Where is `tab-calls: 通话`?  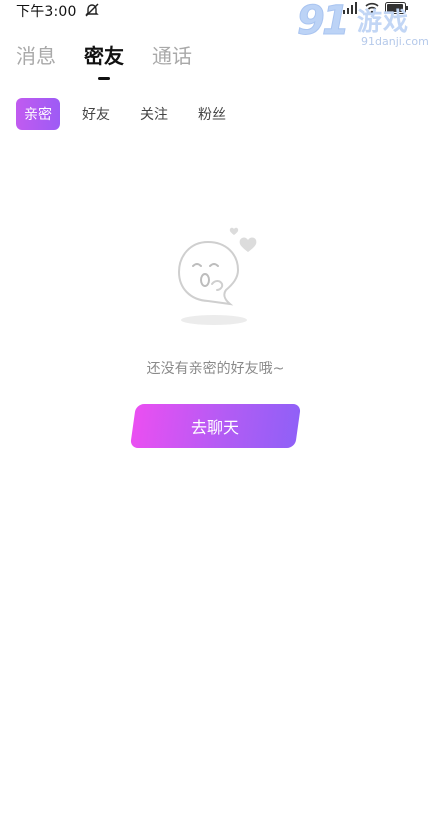
tab-calls: 通话 is located at coordinates (172, 54).